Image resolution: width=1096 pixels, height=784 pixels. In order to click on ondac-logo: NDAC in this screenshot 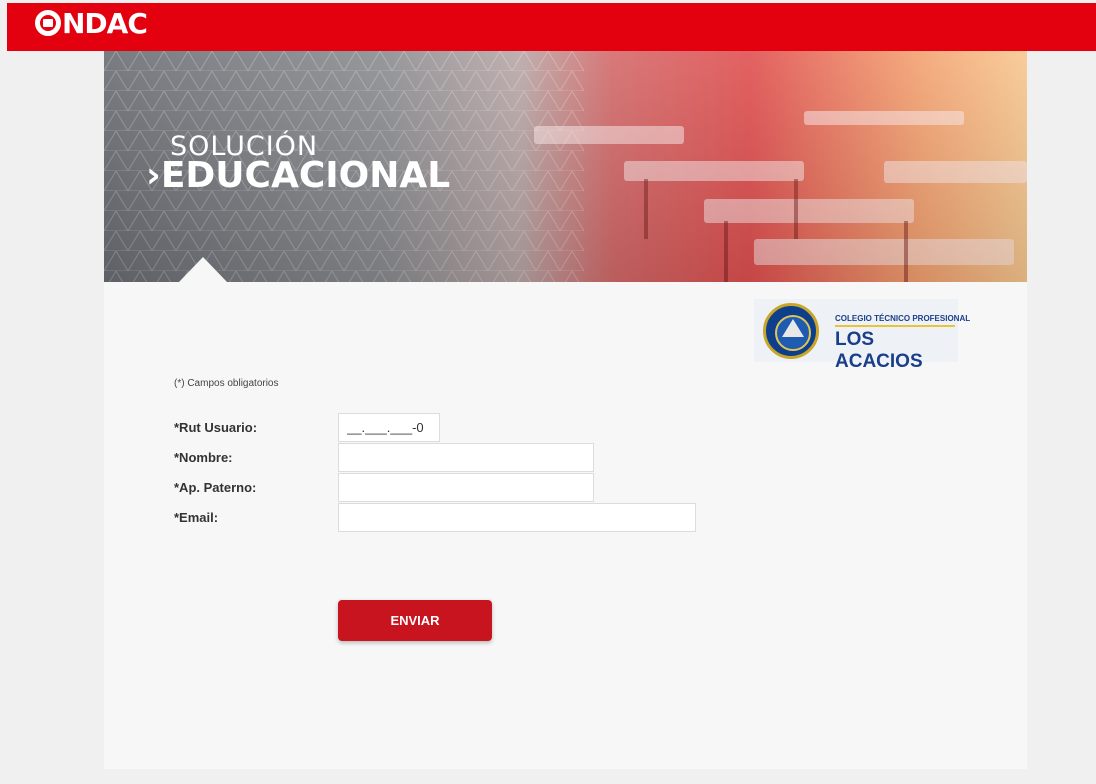, I will do `click(91, 23)`.